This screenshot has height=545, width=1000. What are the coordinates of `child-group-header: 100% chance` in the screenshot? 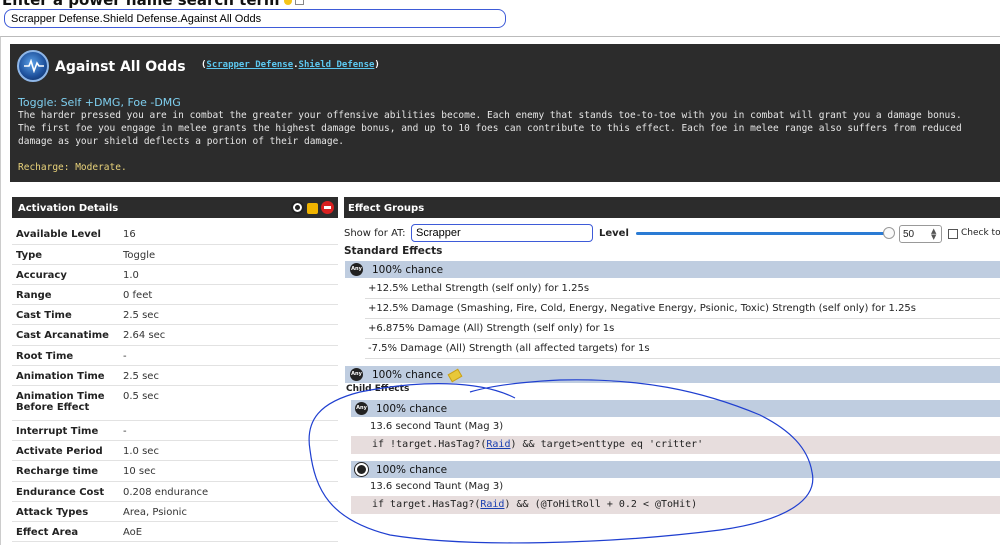 It's located at (675, 469).